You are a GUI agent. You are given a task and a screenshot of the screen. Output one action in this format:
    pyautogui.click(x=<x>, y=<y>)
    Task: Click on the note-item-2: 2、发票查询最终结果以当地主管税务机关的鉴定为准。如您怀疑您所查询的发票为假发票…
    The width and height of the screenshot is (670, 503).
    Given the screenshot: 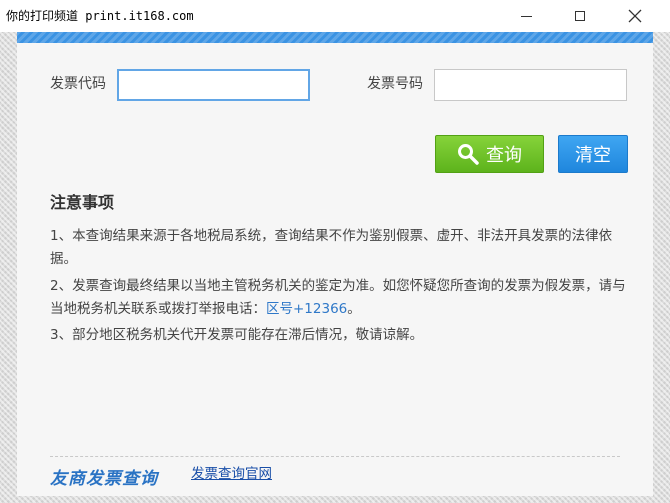 What is the action you would take?
    pyautogui.click(x=342, y=298)
    